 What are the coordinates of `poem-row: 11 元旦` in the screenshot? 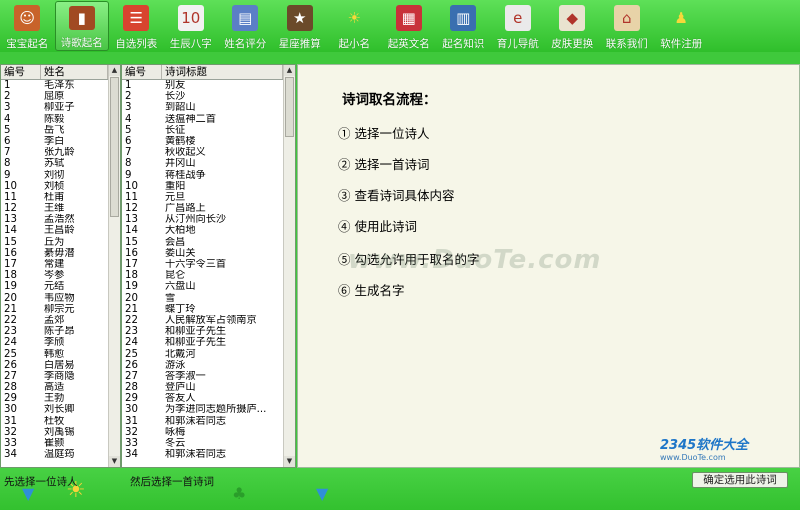 It's located at (202, 197).